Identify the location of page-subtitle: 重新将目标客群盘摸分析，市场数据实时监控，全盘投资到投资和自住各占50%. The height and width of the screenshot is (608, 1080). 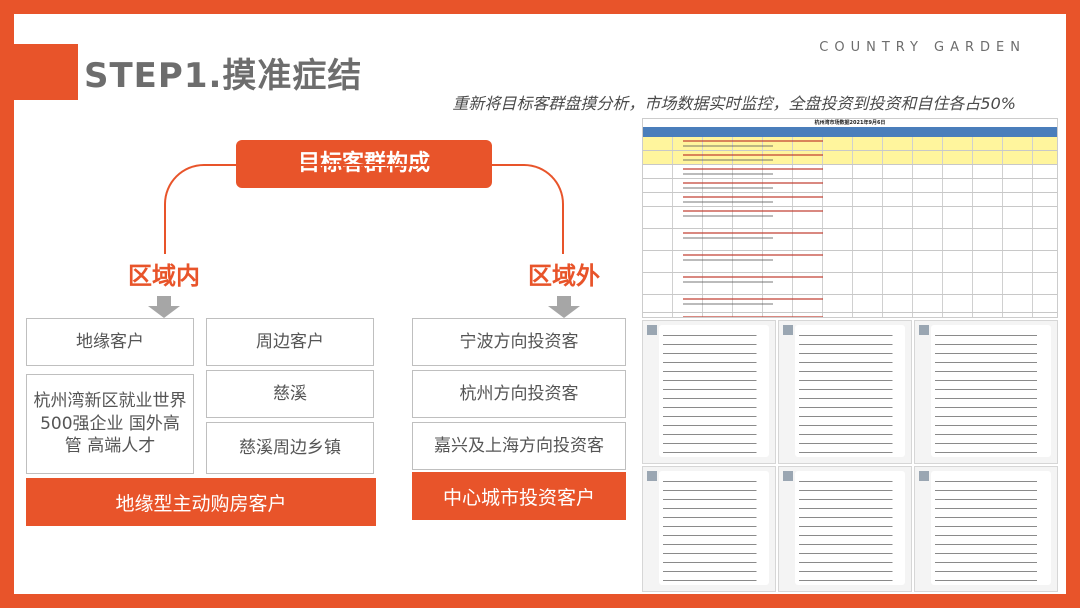
(734, 103).